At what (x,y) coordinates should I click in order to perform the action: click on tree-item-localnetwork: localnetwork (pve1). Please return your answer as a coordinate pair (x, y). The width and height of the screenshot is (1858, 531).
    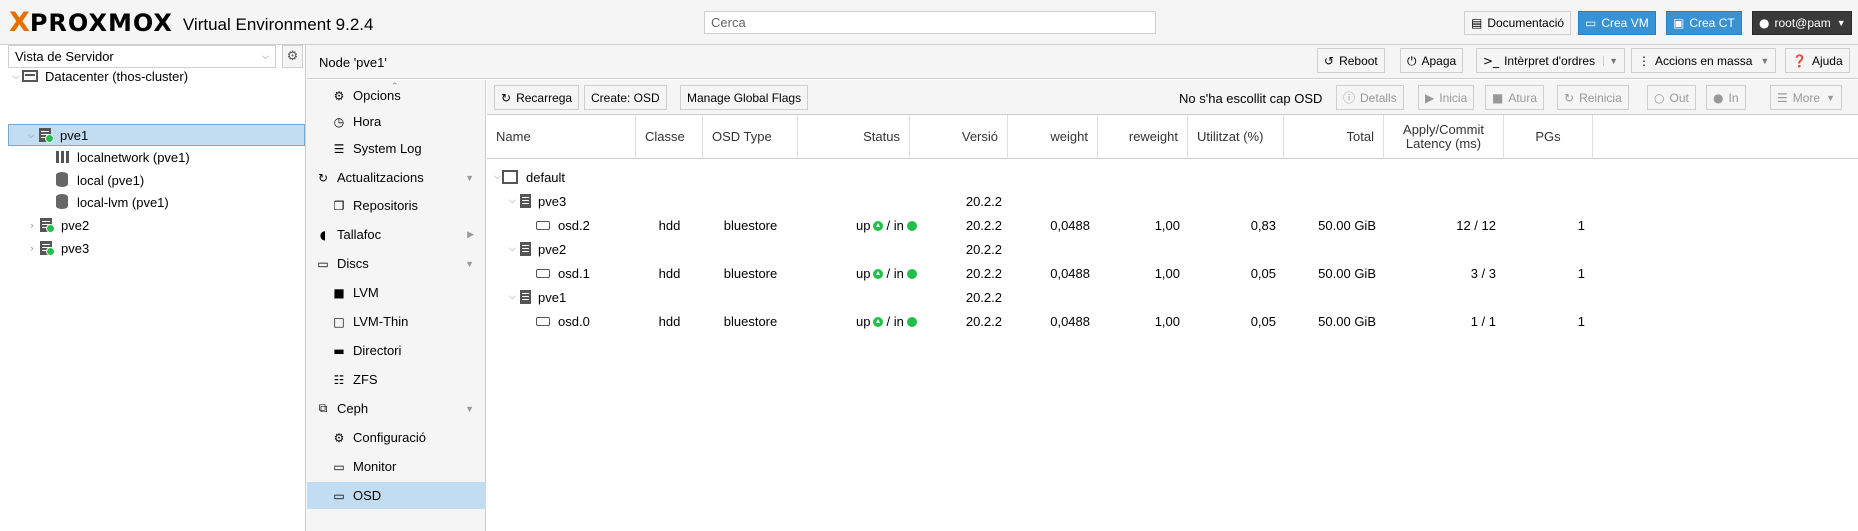
    Looking at the image, I should click on (122, 157).